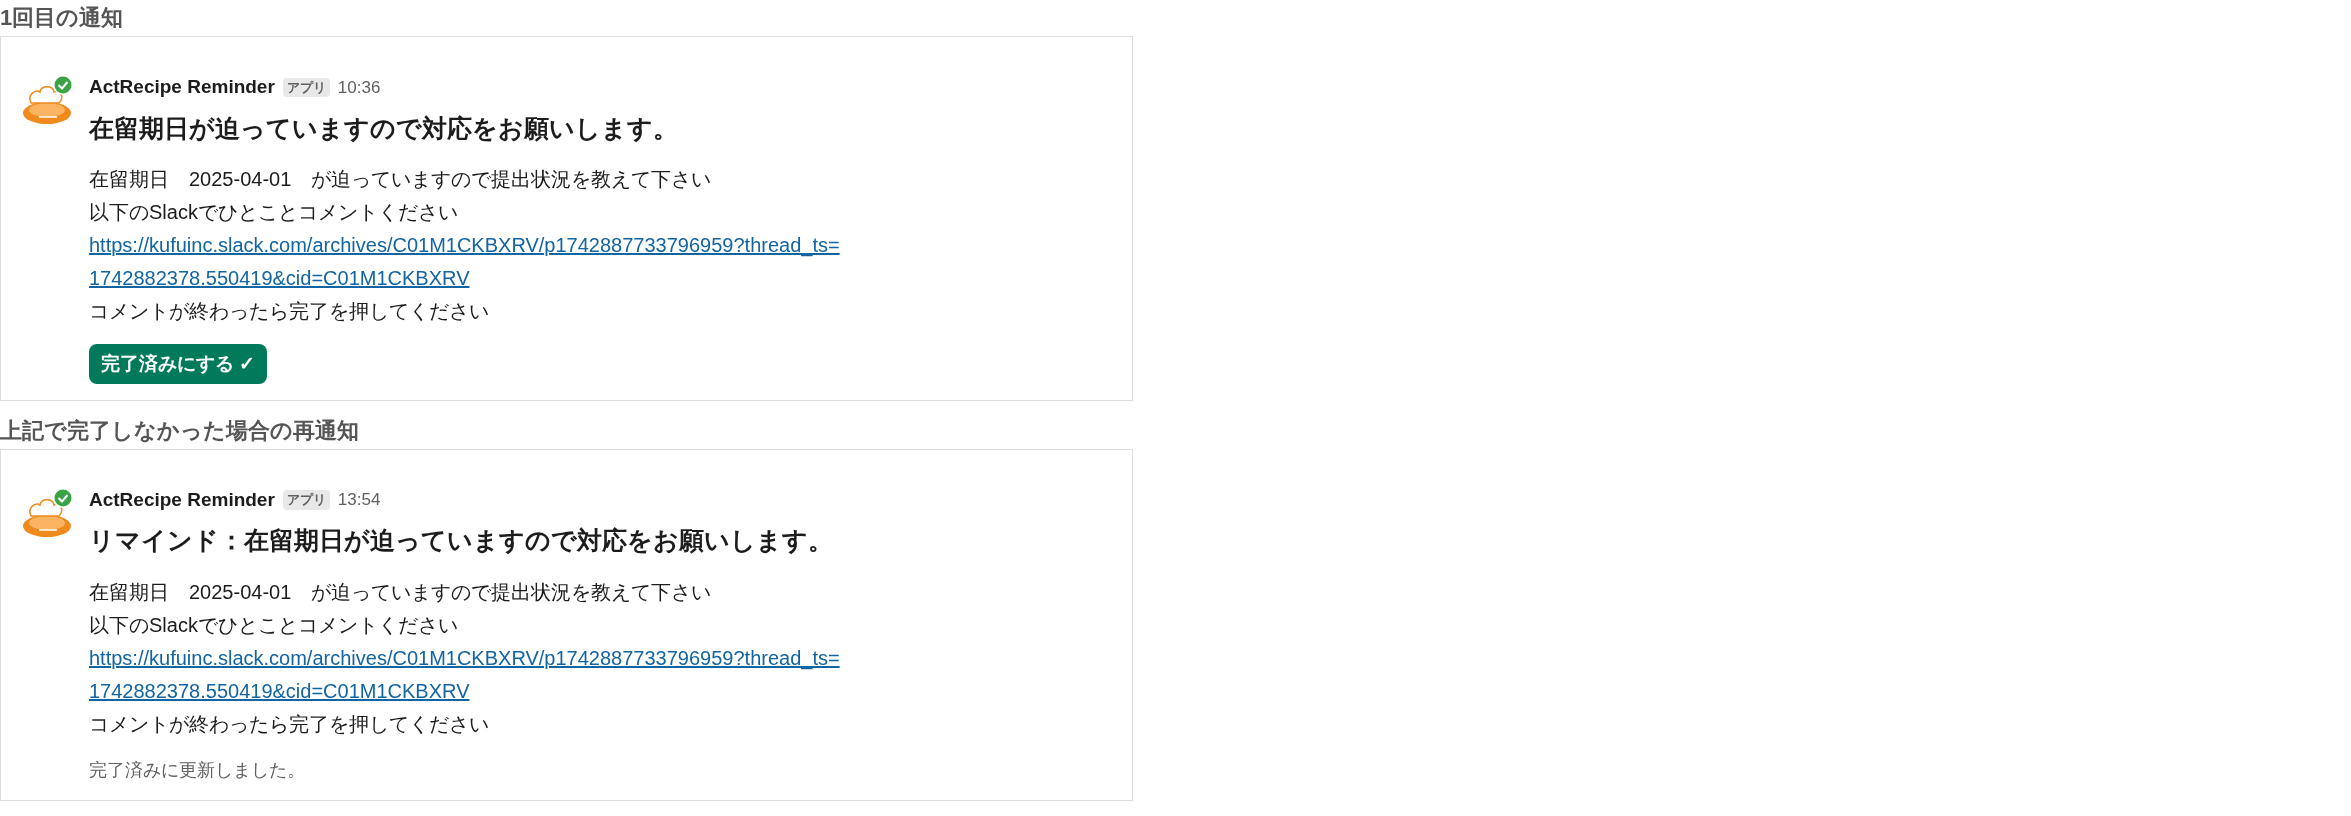 The height and width of the screenshot is (816, 2351). Describe the element at coordinates (359, 500) in the screenshot. I see `timestamp: 13:54` at that location.